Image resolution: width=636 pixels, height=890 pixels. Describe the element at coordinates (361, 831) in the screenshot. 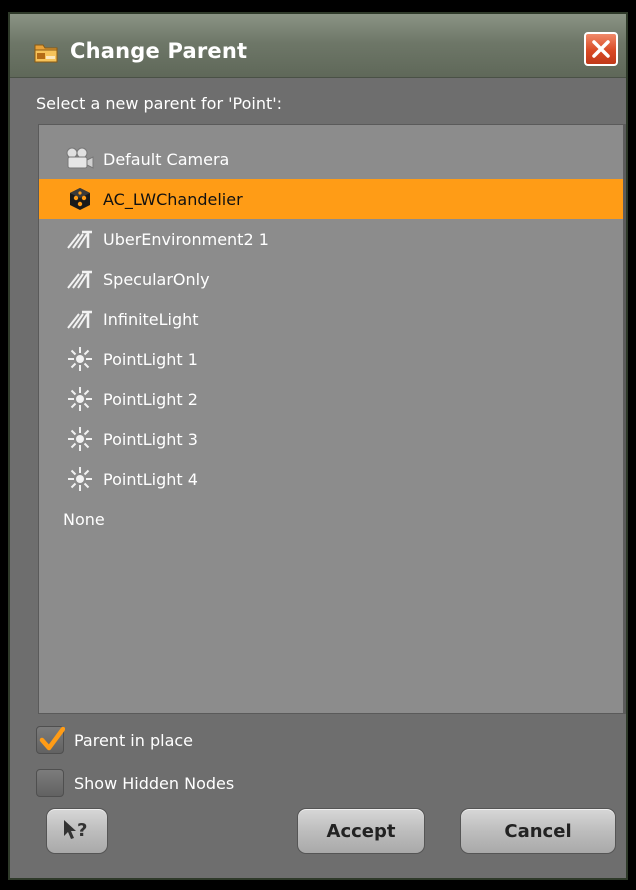

I see `accept-button: Accept` at that location.